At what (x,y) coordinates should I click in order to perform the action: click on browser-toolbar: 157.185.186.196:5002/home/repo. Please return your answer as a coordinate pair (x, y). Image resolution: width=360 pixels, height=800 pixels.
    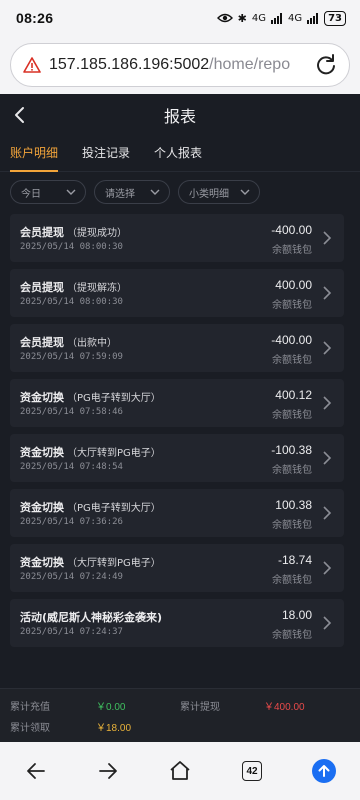
    Looking at the image, I should click on (180, 65).